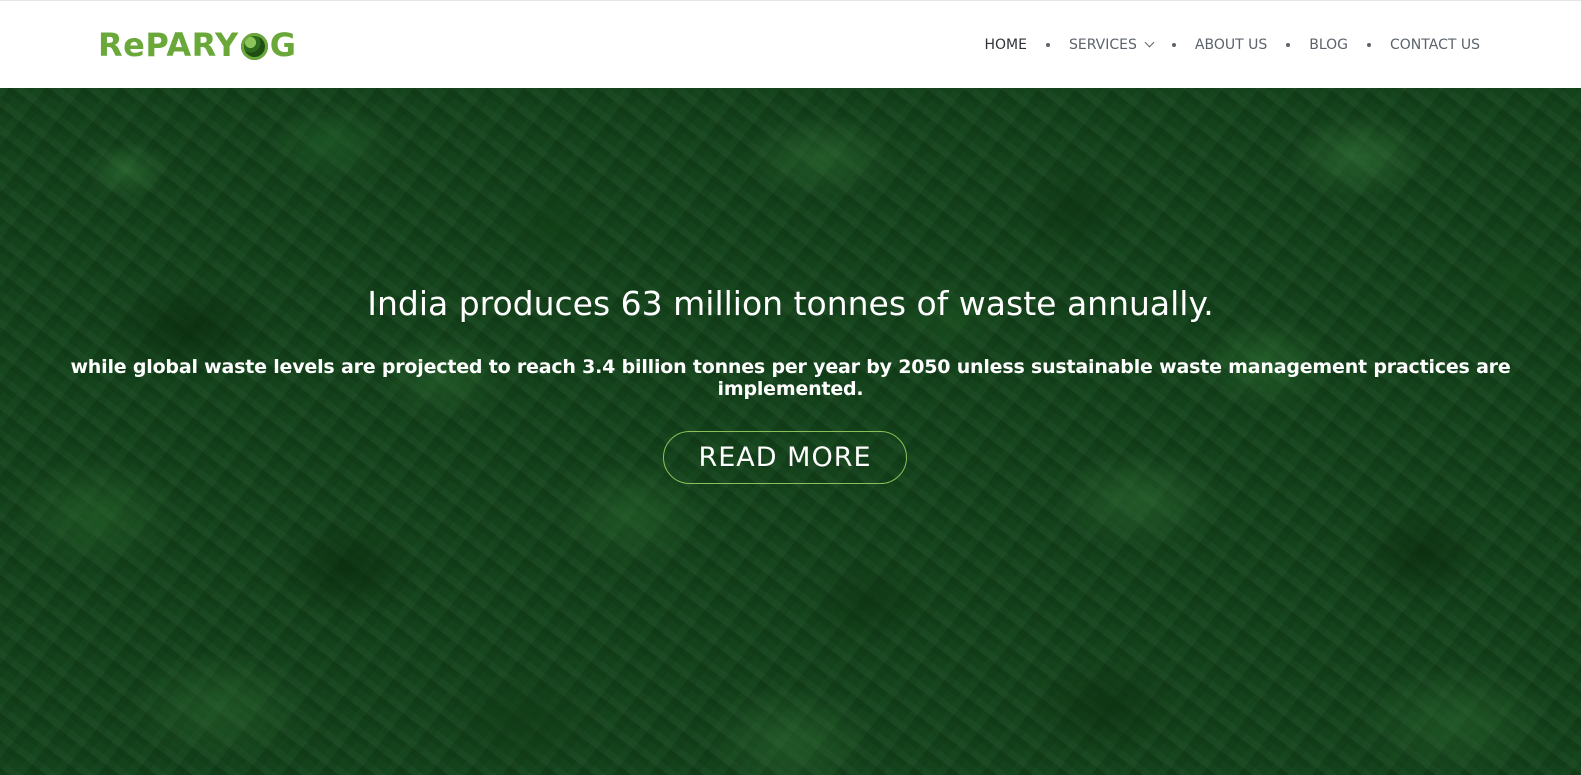 This screenshot has height=775, width=1581. What do you see at coordinates (1435, 45) in the screenshot?
I see `nav-item-contact-us: CONTACT US` at bounding box center [1435, 45].